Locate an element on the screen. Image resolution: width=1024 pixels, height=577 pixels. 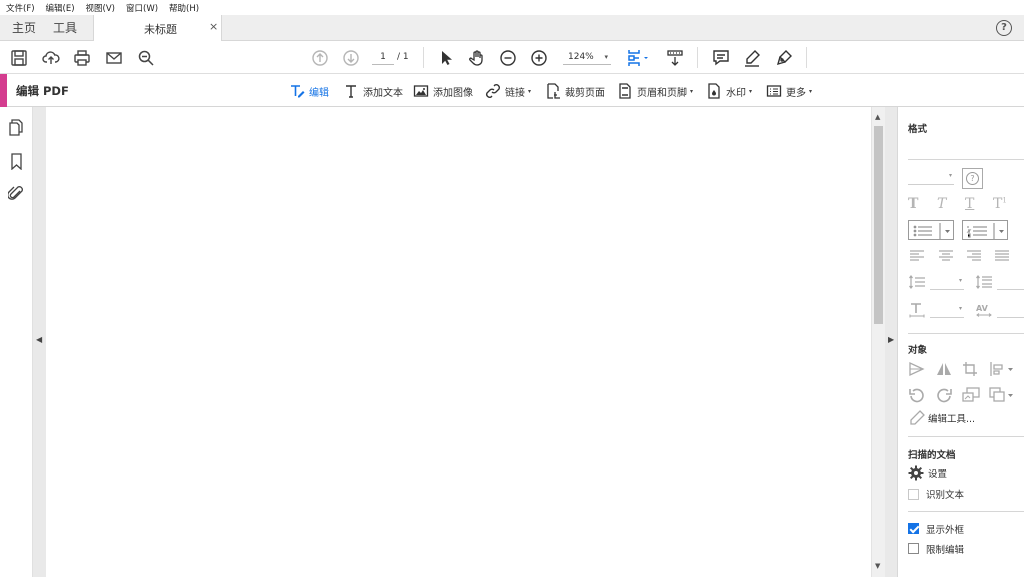
page-number-input: 1 is located at coordinates (383, 57).